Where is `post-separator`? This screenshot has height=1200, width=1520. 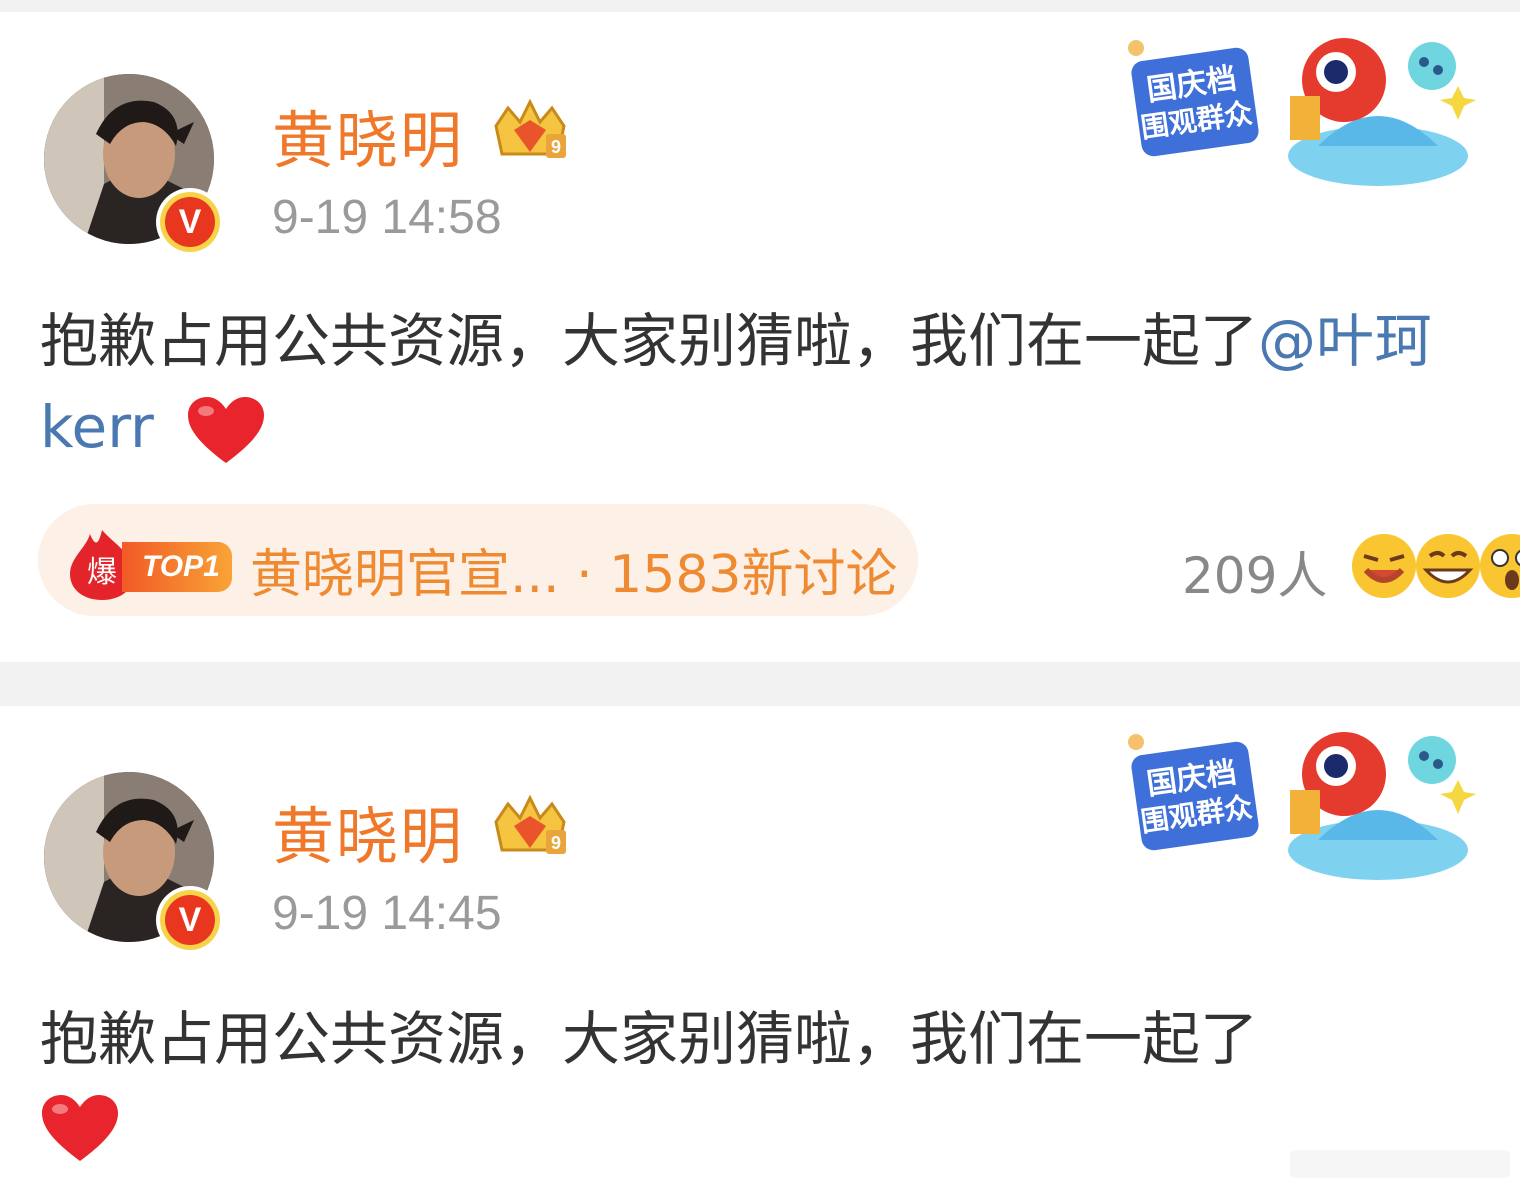
post-separator is located at coordinates (760, 684).